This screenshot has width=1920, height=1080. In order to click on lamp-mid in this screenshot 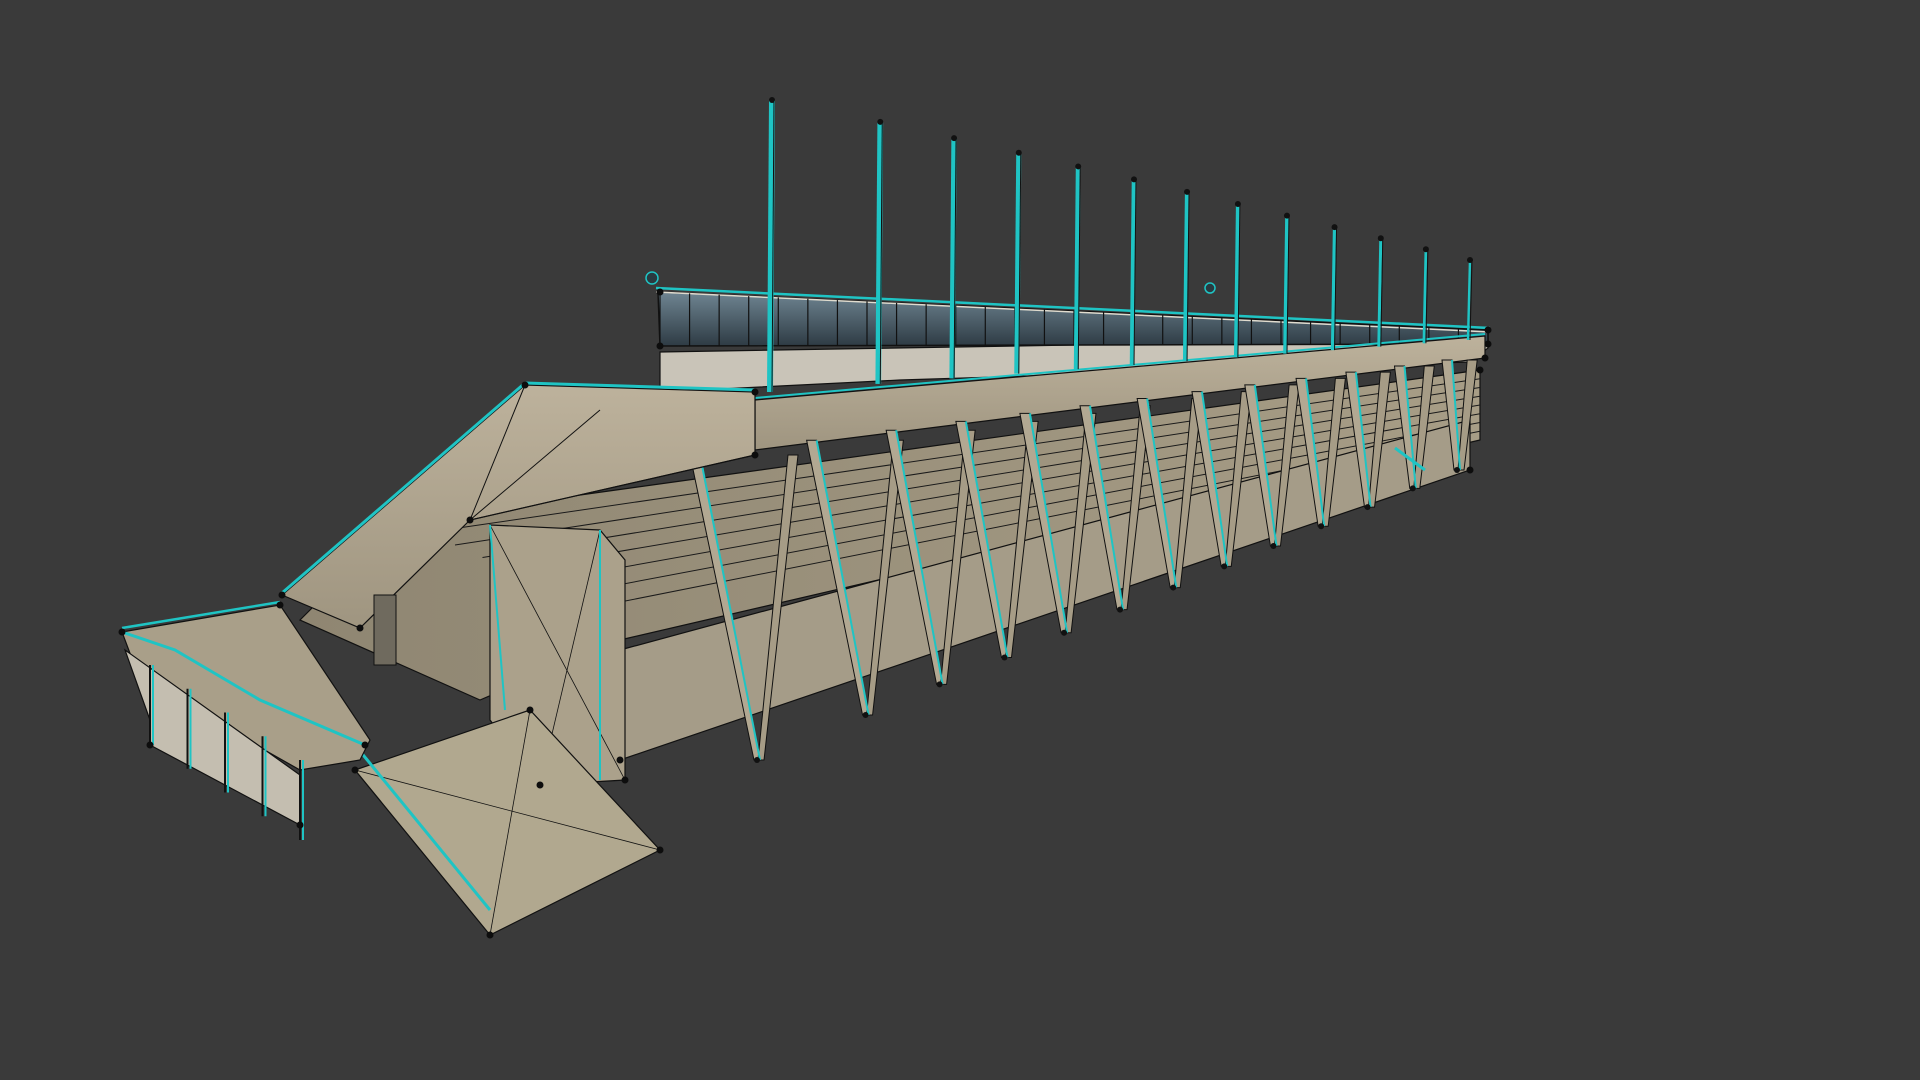, I will do `click(1210, 288)`.